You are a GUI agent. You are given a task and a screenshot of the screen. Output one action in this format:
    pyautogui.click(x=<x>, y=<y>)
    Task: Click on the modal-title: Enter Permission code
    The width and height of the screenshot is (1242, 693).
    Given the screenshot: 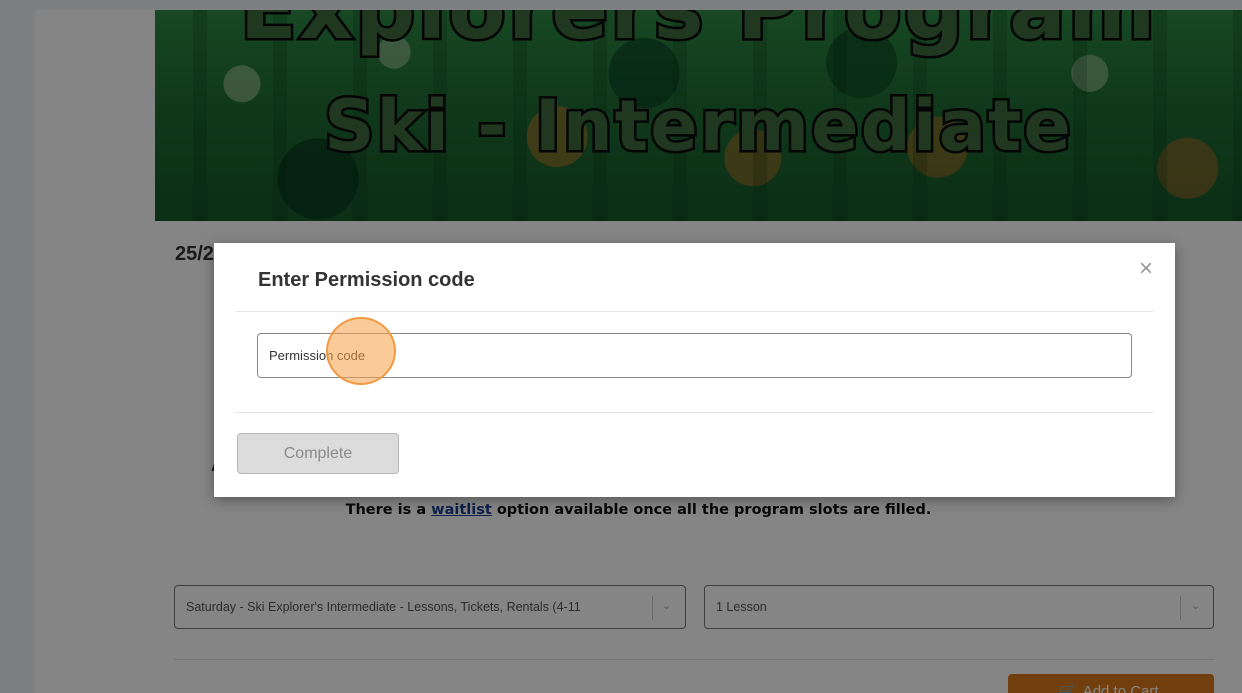 What is the action you would take?
    pyautogui.click(x=366, y=280)
    